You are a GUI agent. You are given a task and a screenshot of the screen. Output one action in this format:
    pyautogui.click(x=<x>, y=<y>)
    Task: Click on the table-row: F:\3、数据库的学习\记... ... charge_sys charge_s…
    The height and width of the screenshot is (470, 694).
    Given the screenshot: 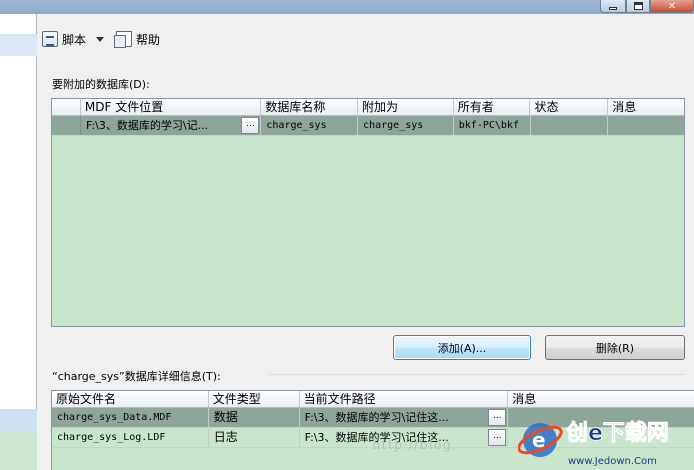 What is the action you would take?
    pyautogui.click(x=368, y=126)
    